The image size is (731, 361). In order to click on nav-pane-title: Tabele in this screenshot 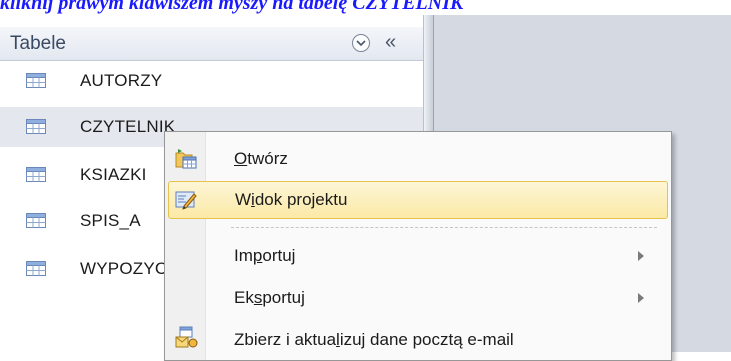, I will do `click(38, 43)`.